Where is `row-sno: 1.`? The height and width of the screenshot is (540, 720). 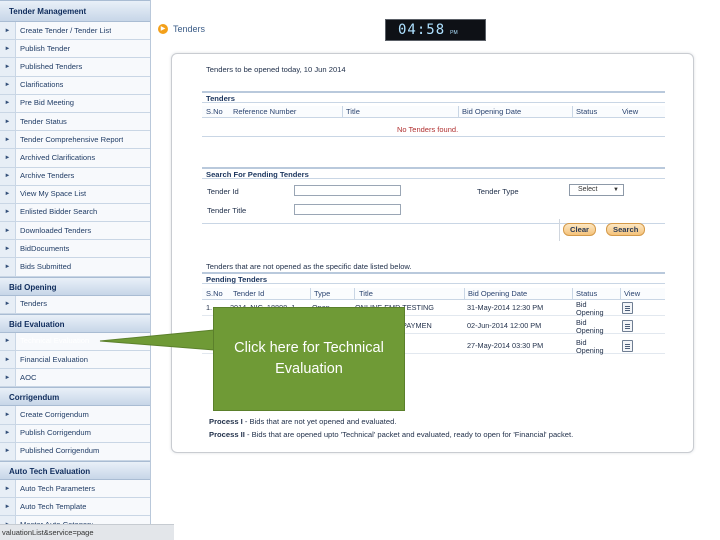 row-sno: 1. is located at coordinates (209, 307).